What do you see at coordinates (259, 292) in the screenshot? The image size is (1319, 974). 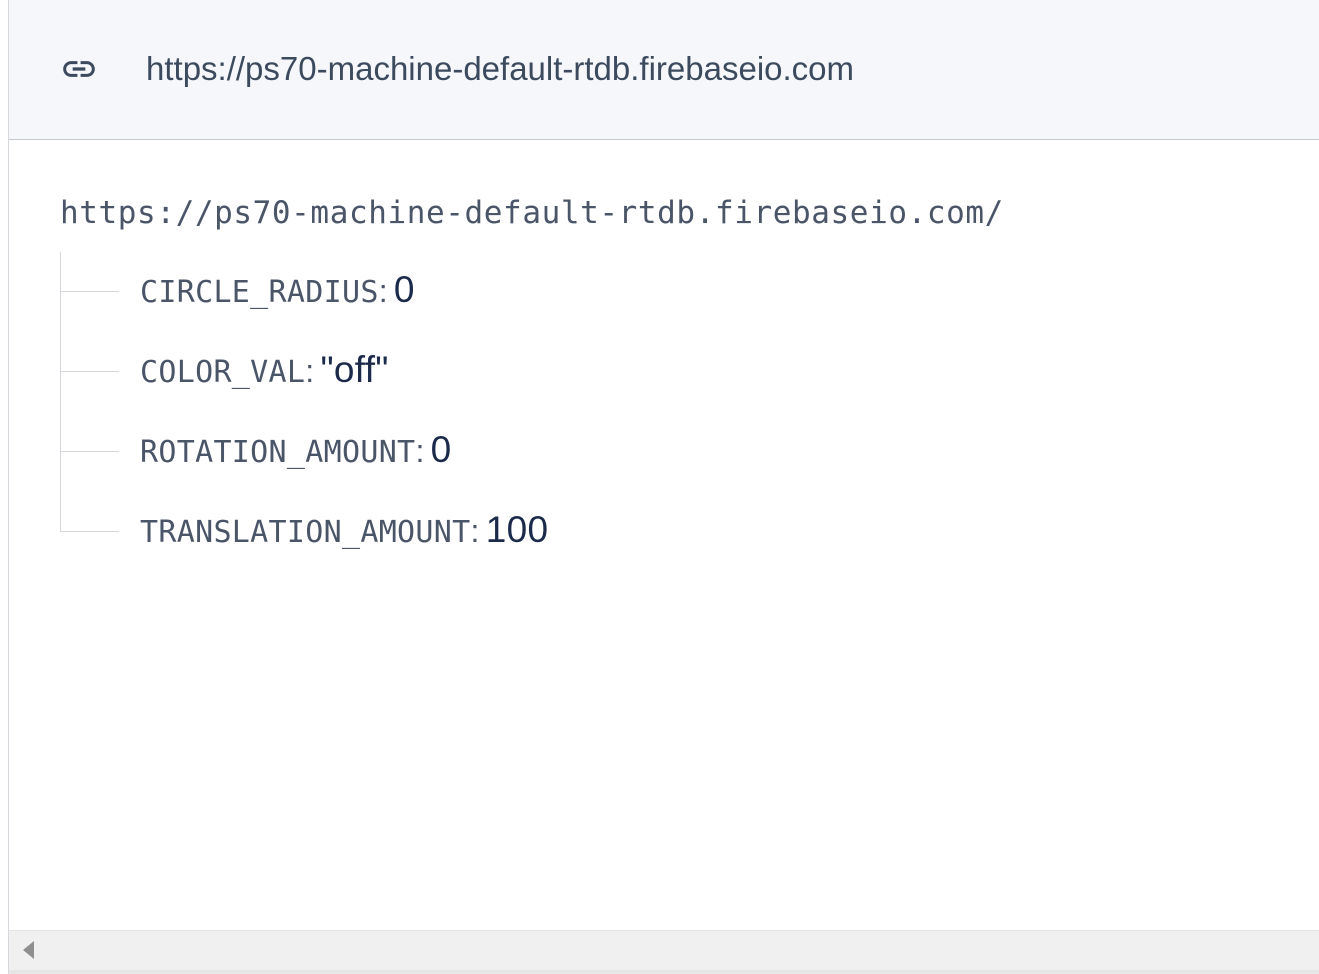 I see `node-key: CIRCLE_RADIUS` at bounding box center [259, 292].